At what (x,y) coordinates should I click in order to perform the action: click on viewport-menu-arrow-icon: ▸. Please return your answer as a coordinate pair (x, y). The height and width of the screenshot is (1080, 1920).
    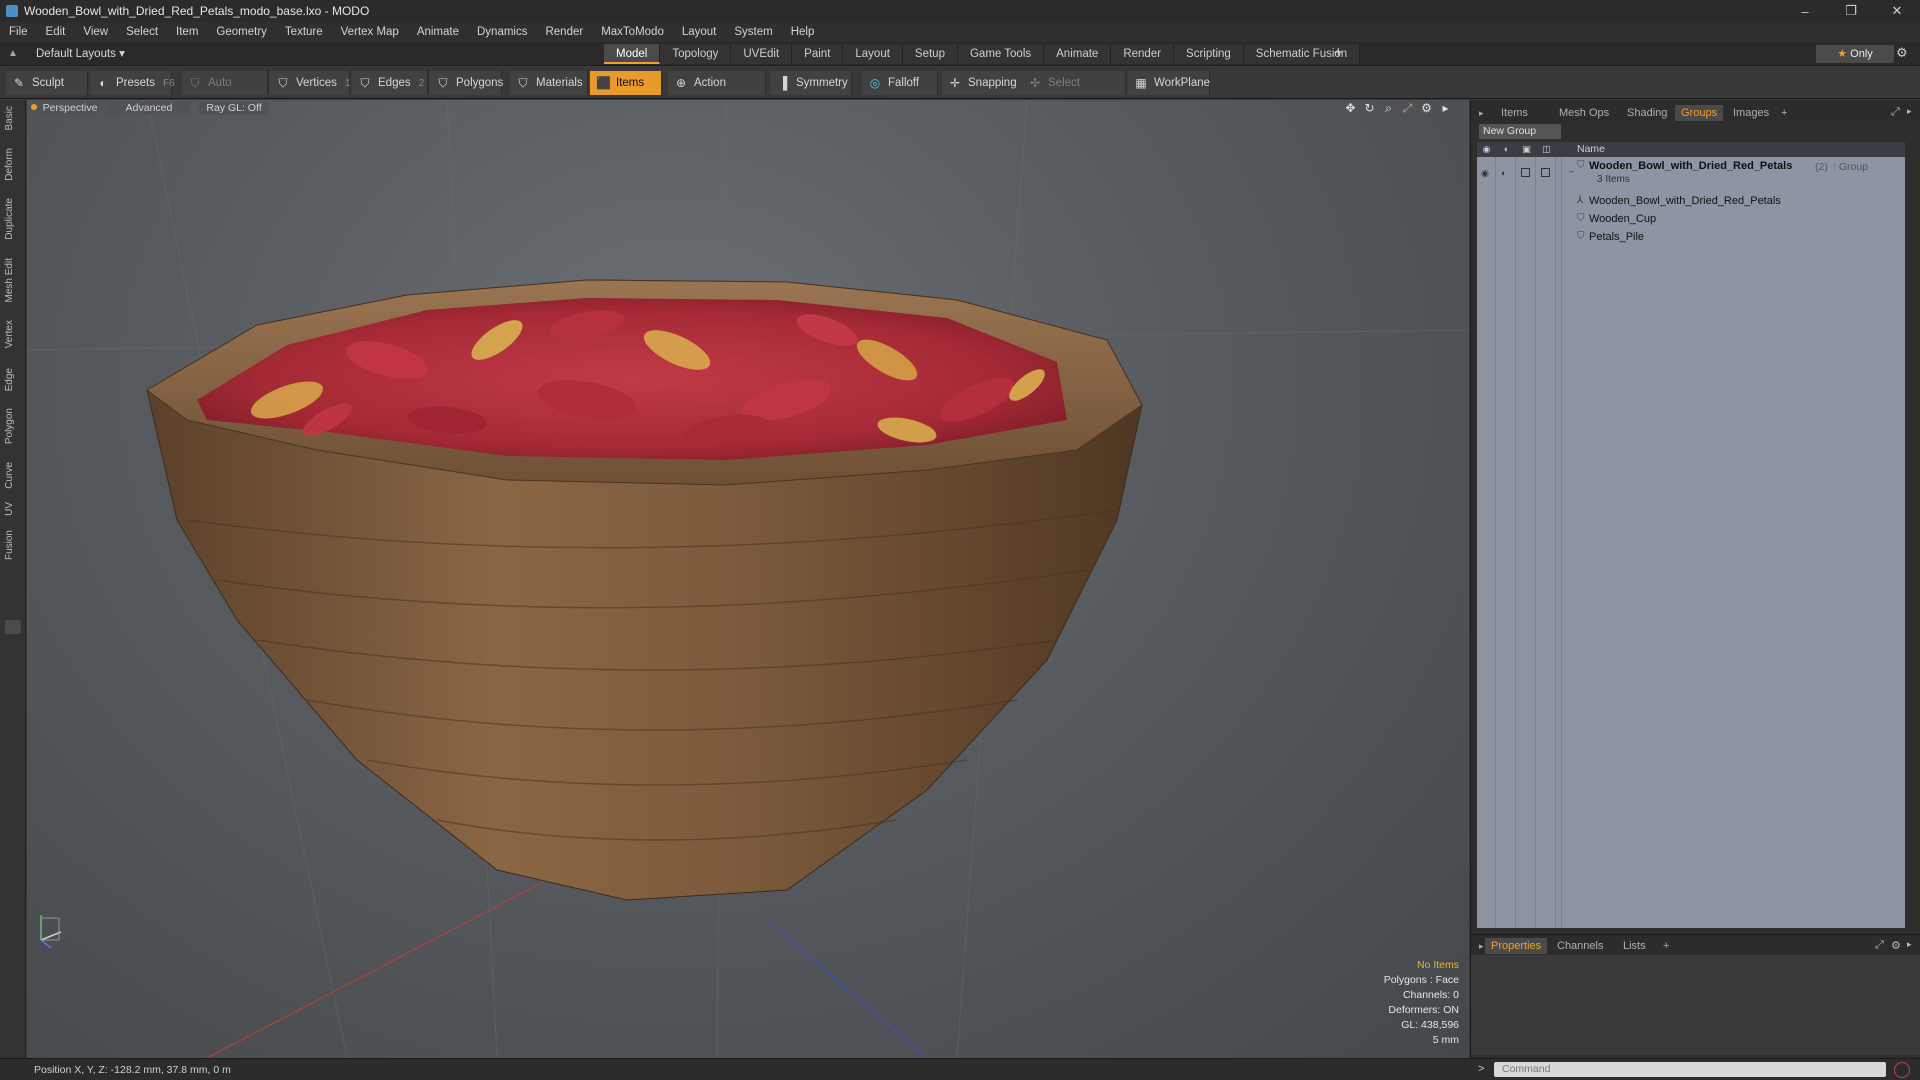
    Looking at the image, I should click on (1445, 108).